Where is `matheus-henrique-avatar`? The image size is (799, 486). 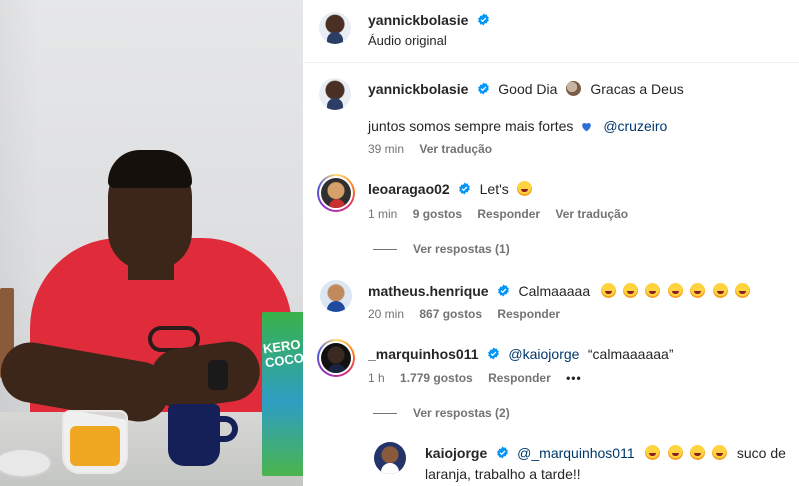
matheus-henrique-avatar is located at coordinates (336, 296).